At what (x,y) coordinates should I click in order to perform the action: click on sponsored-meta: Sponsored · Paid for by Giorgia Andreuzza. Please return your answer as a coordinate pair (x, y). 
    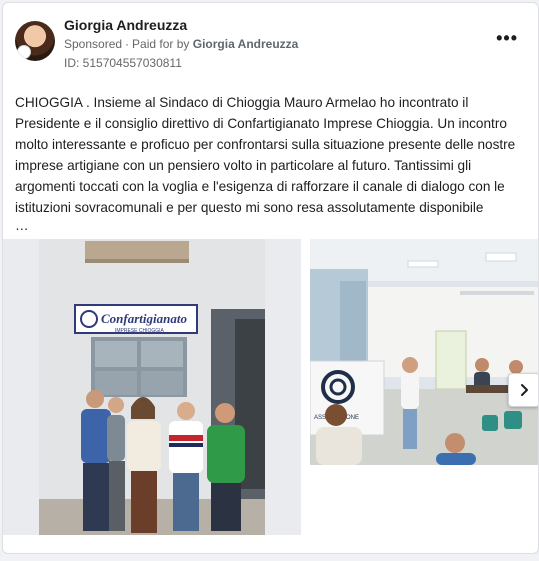
    Looking at the image, I should click on (181, 44).